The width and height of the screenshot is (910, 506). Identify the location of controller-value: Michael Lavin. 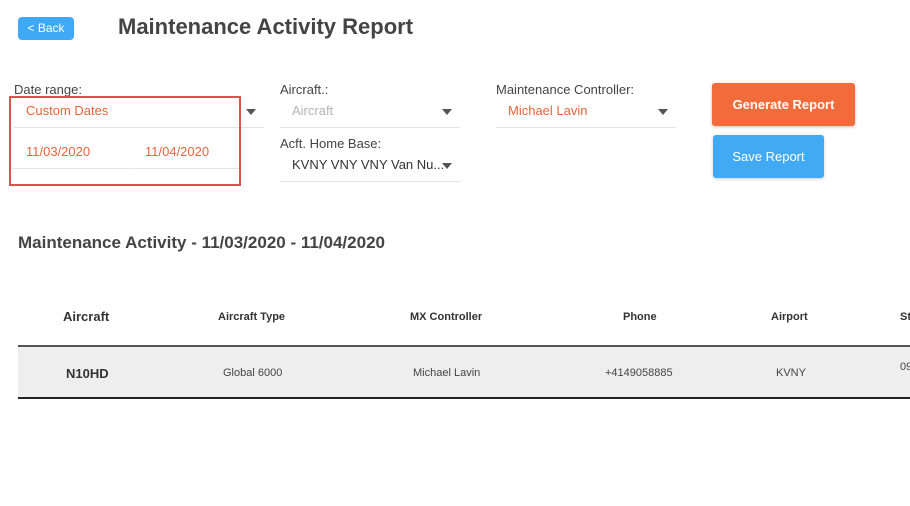
(548, 110).